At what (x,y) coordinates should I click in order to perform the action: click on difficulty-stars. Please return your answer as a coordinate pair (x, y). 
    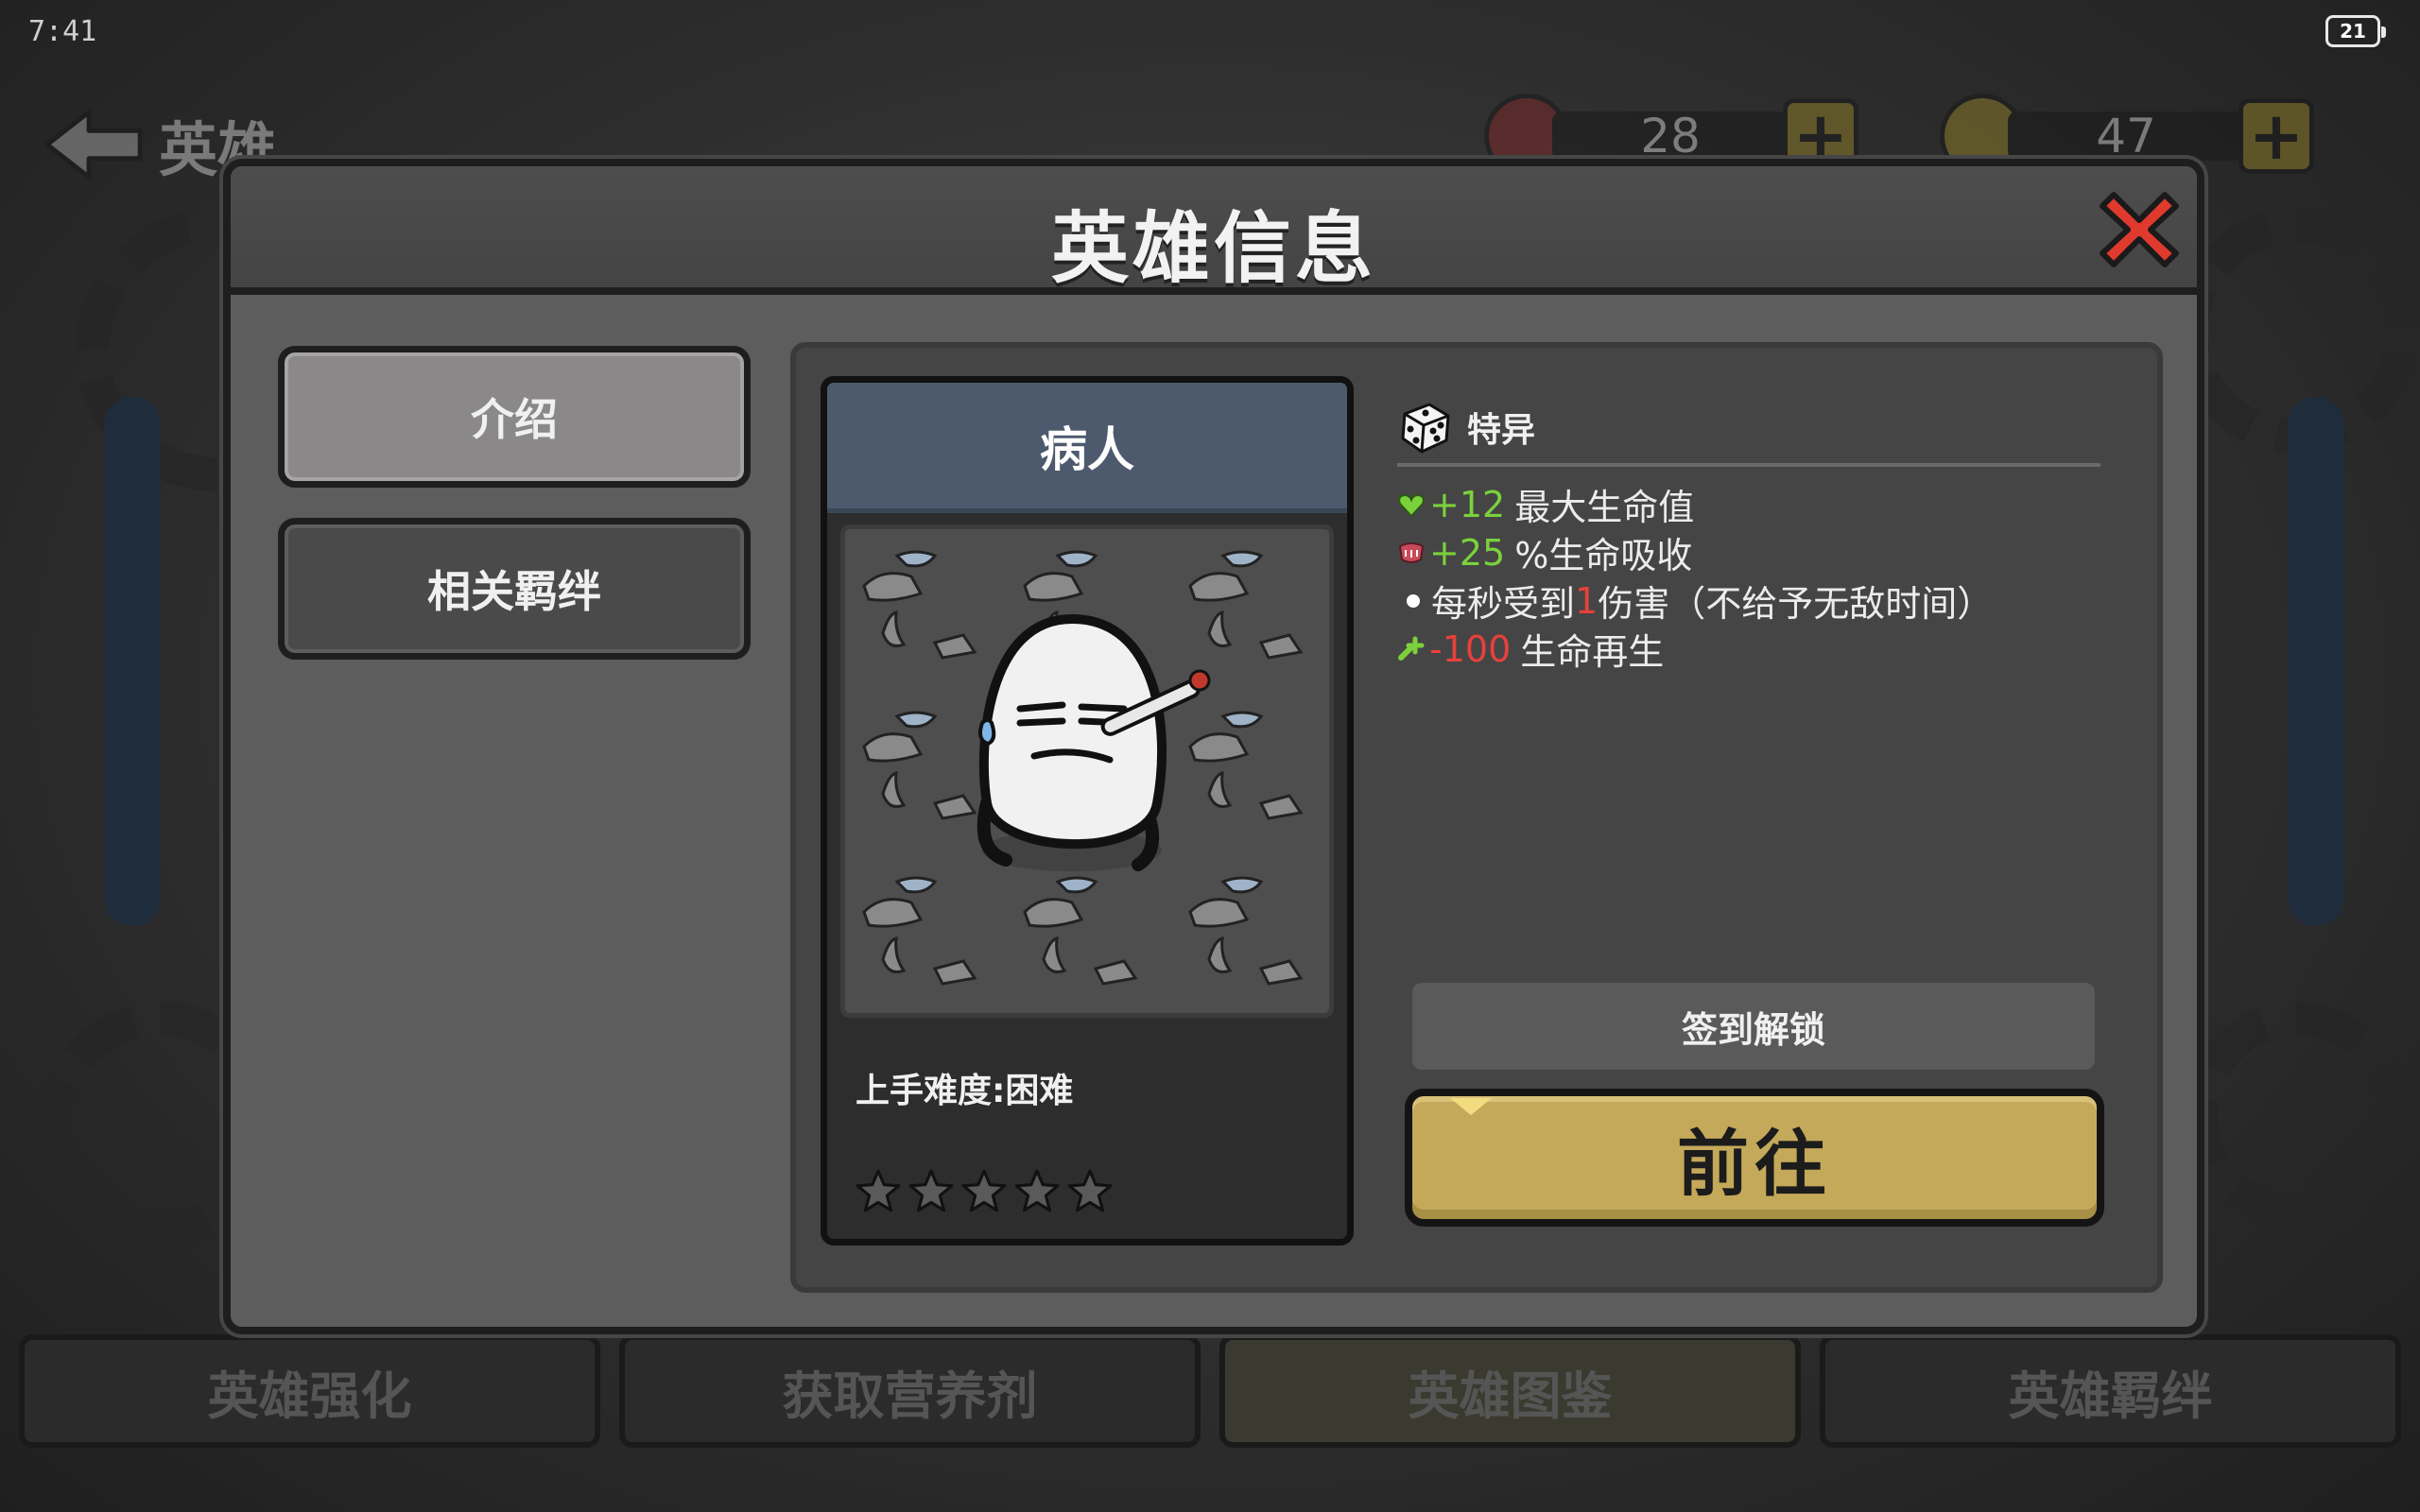
    Looking at the image, I should click on (984, 1191).